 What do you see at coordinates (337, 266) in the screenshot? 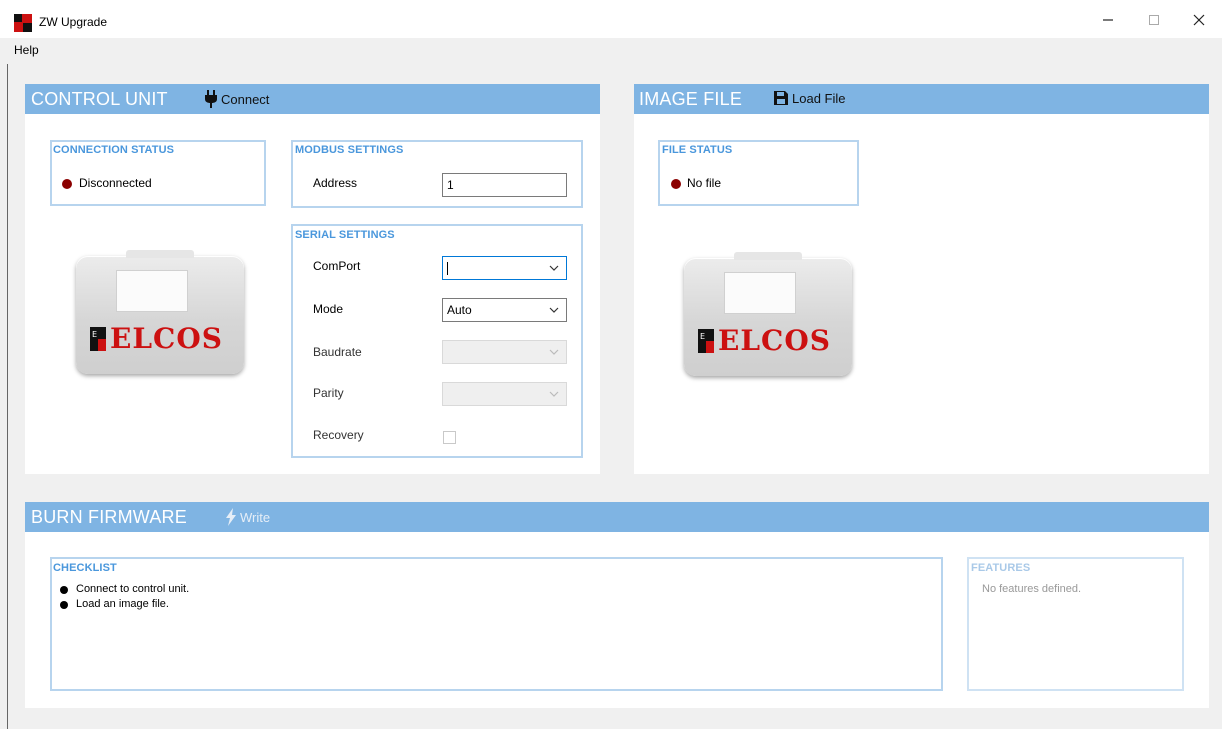
I see `comport-label: ComPort` at bounding box center [337, 266].